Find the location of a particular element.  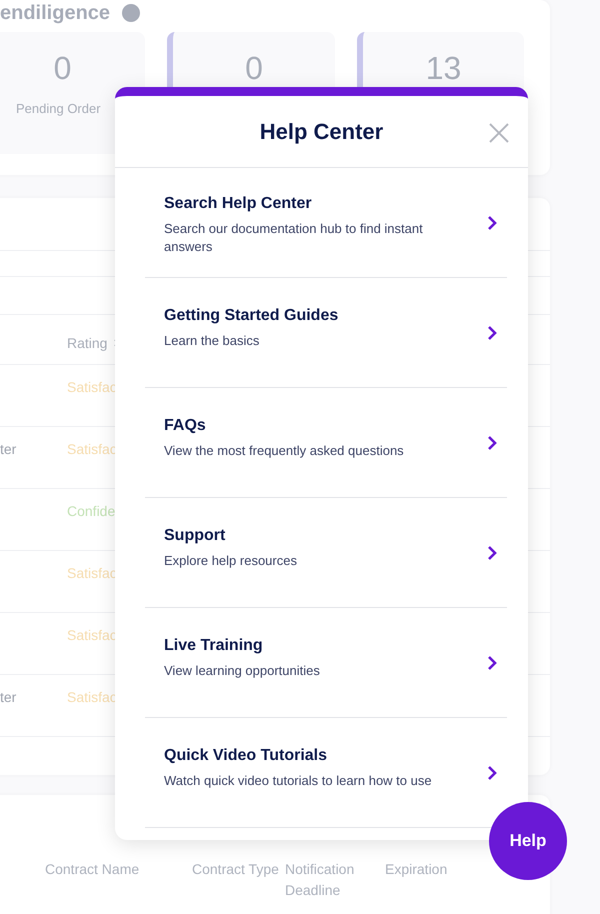

help-menu-item: Live Training View learning opportunities is located at coordinates (326, 663).